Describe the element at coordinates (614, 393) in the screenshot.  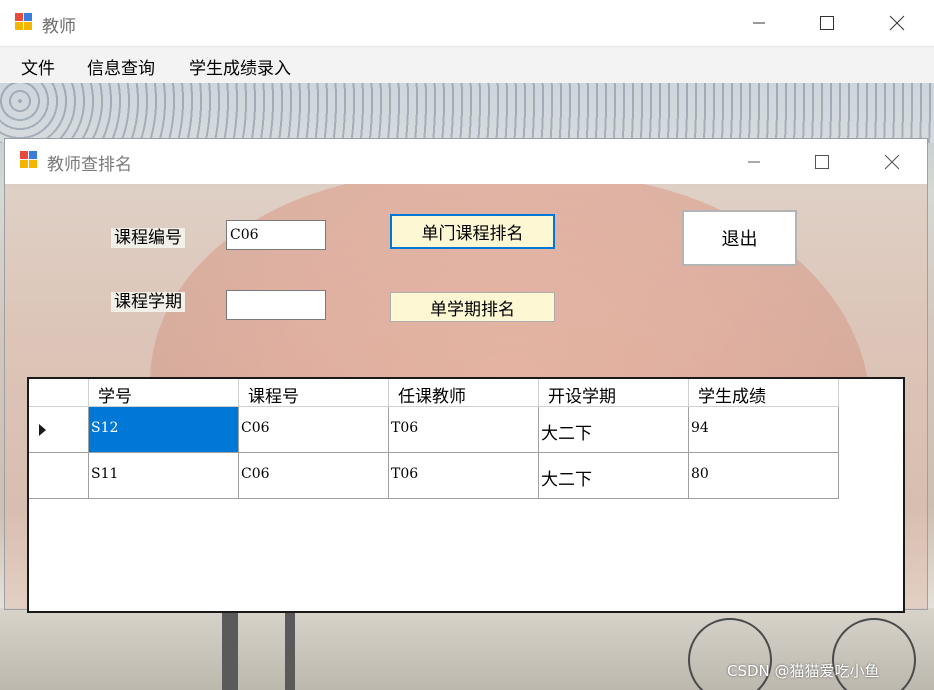
I see `column-header-semester: 开设学期` at that location.